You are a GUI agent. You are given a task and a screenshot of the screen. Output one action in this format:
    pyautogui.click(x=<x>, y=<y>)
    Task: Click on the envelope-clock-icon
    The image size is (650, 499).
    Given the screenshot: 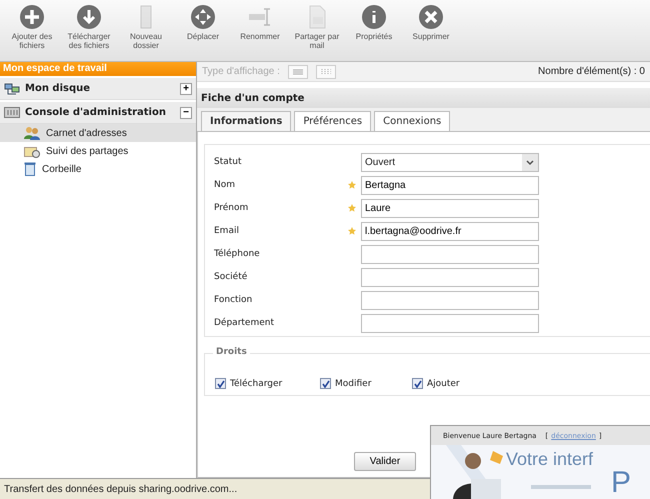 What is the action you would take?
    pyautogui.click(x=32, y=151)
    